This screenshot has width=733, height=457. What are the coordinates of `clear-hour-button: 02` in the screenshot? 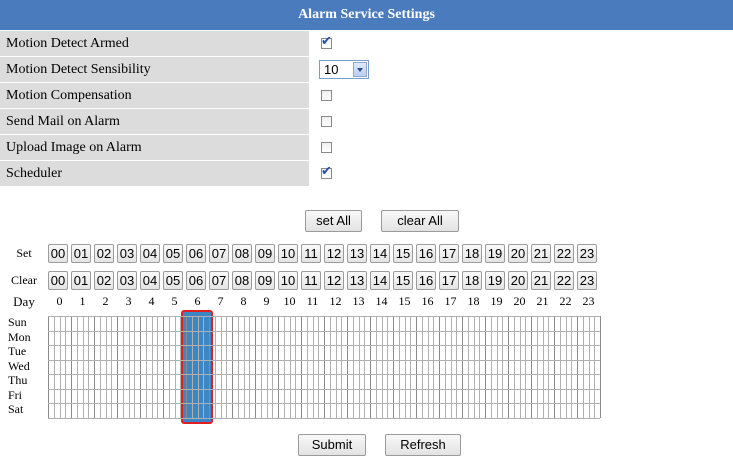 It's located at (104, 280).